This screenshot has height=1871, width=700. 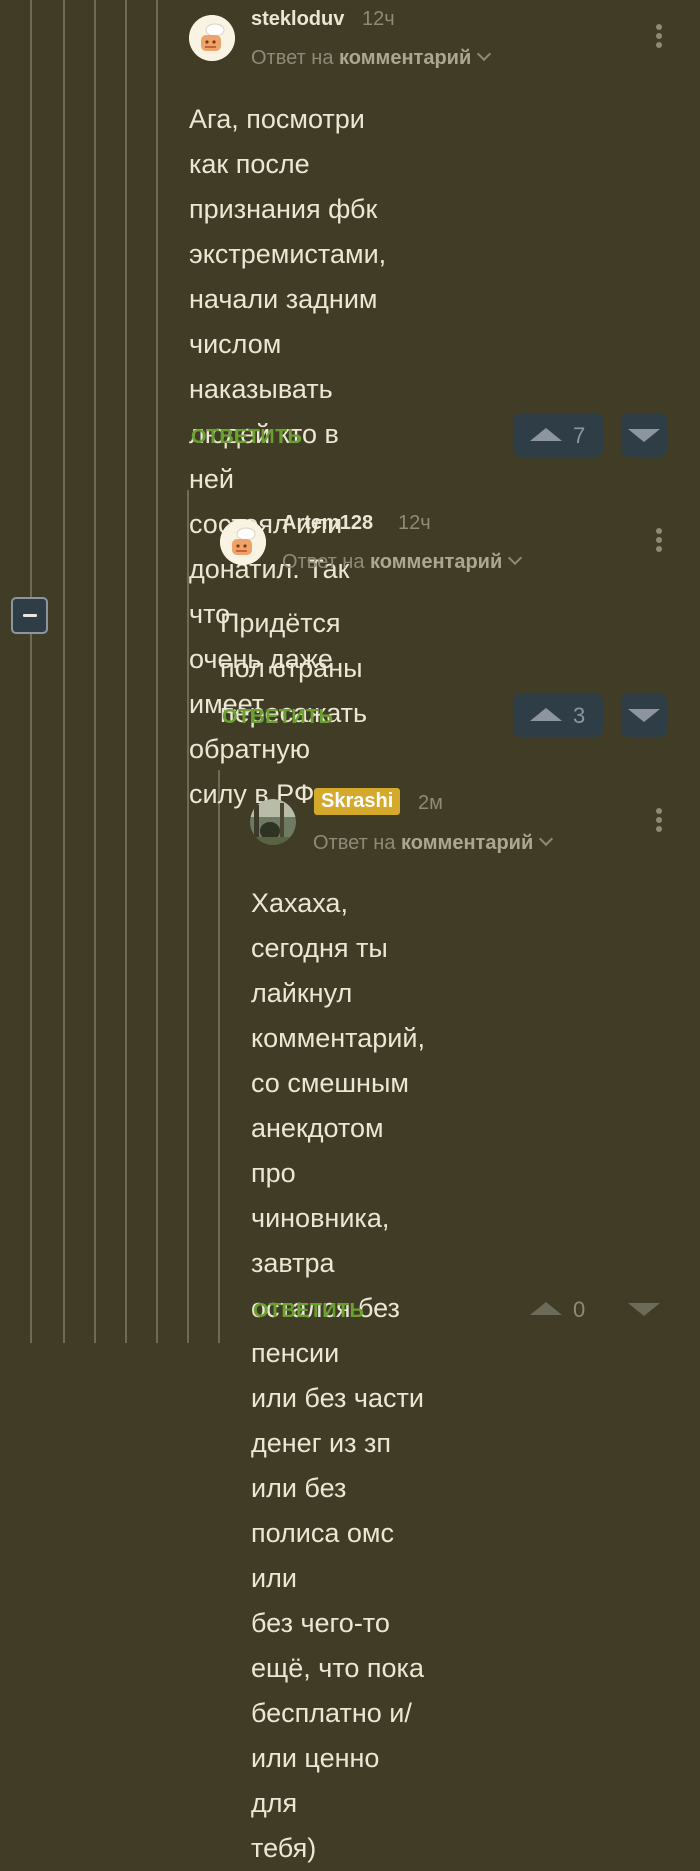 I want to click on minus-icon, so click(x=30, y=615).